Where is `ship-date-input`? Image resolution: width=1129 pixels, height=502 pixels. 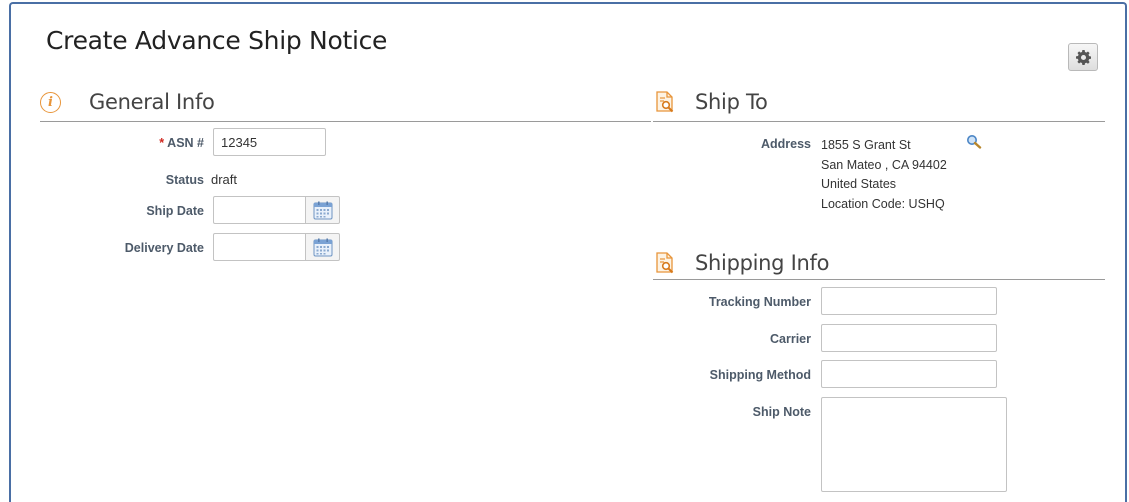
ship-date-input is located at coordinates (259, 210).